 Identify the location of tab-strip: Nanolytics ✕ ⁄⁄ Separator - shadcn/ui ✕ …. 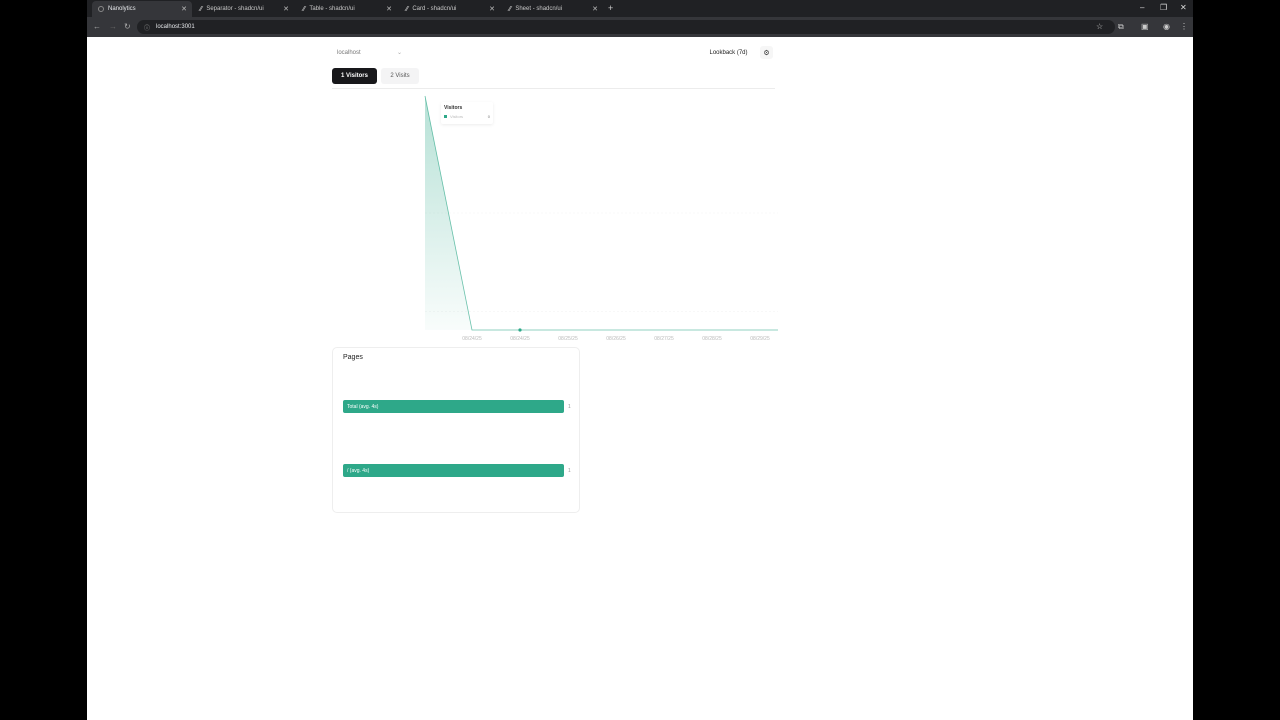
(640, 8).